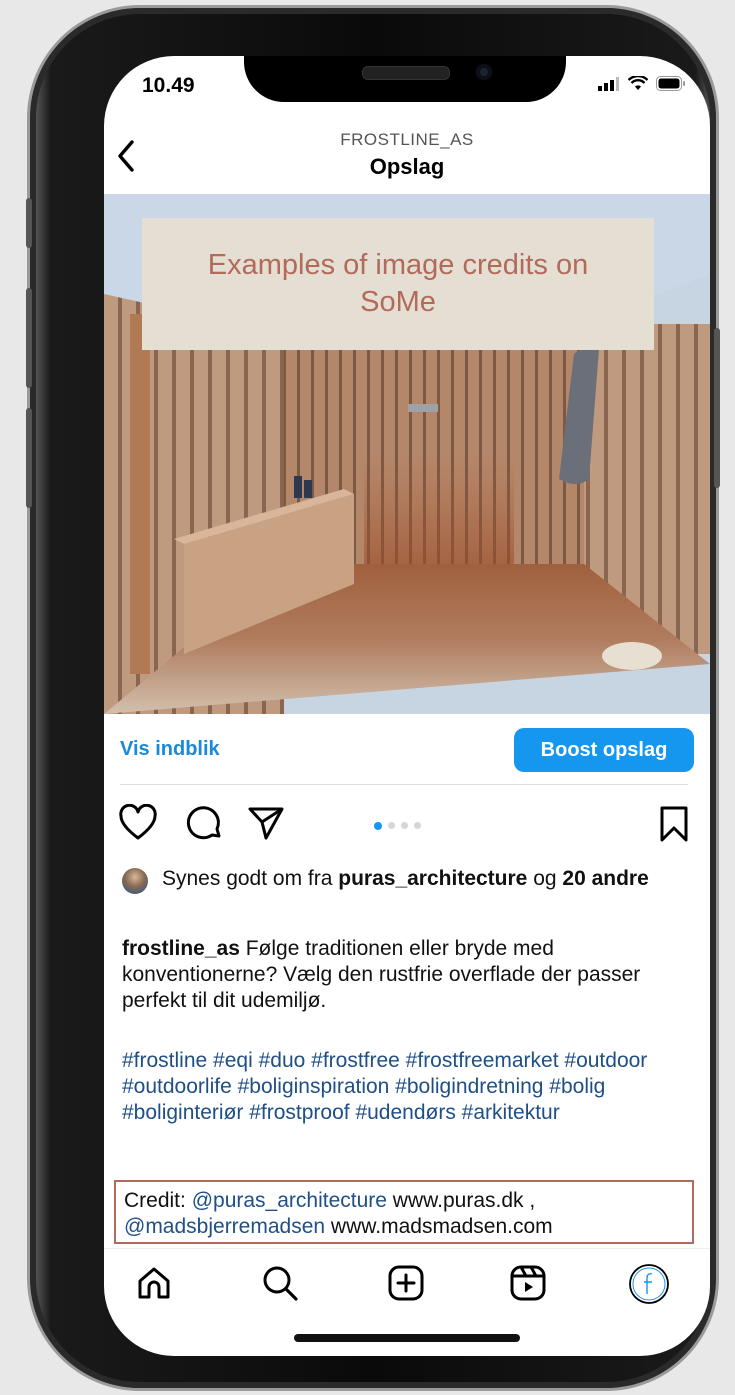 The height and width of the screenshot is (1395, 735). I want to click on notch, so click(405, 79).